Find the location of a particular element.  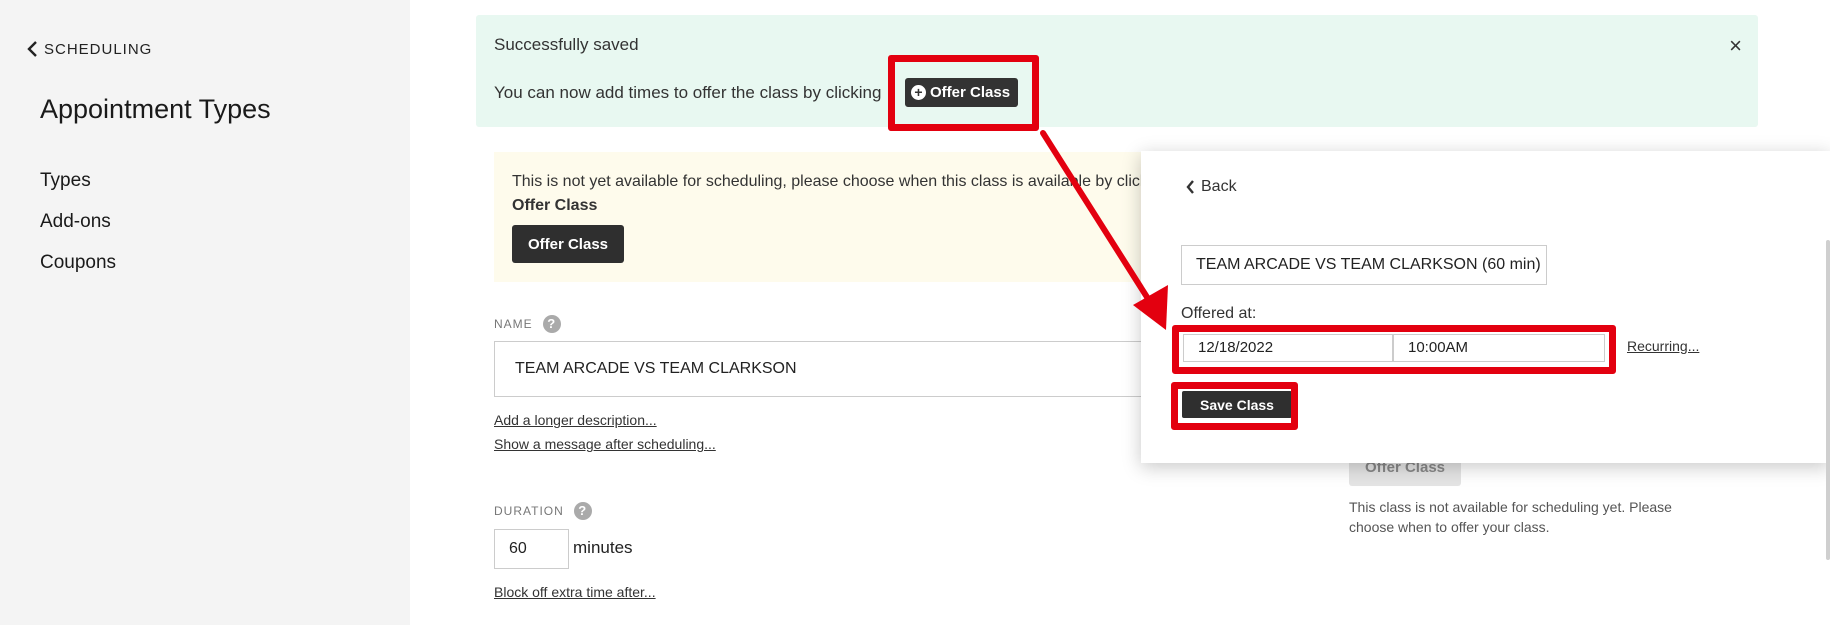

save-class-button: Save Class is located at coordinates (1237, 404).